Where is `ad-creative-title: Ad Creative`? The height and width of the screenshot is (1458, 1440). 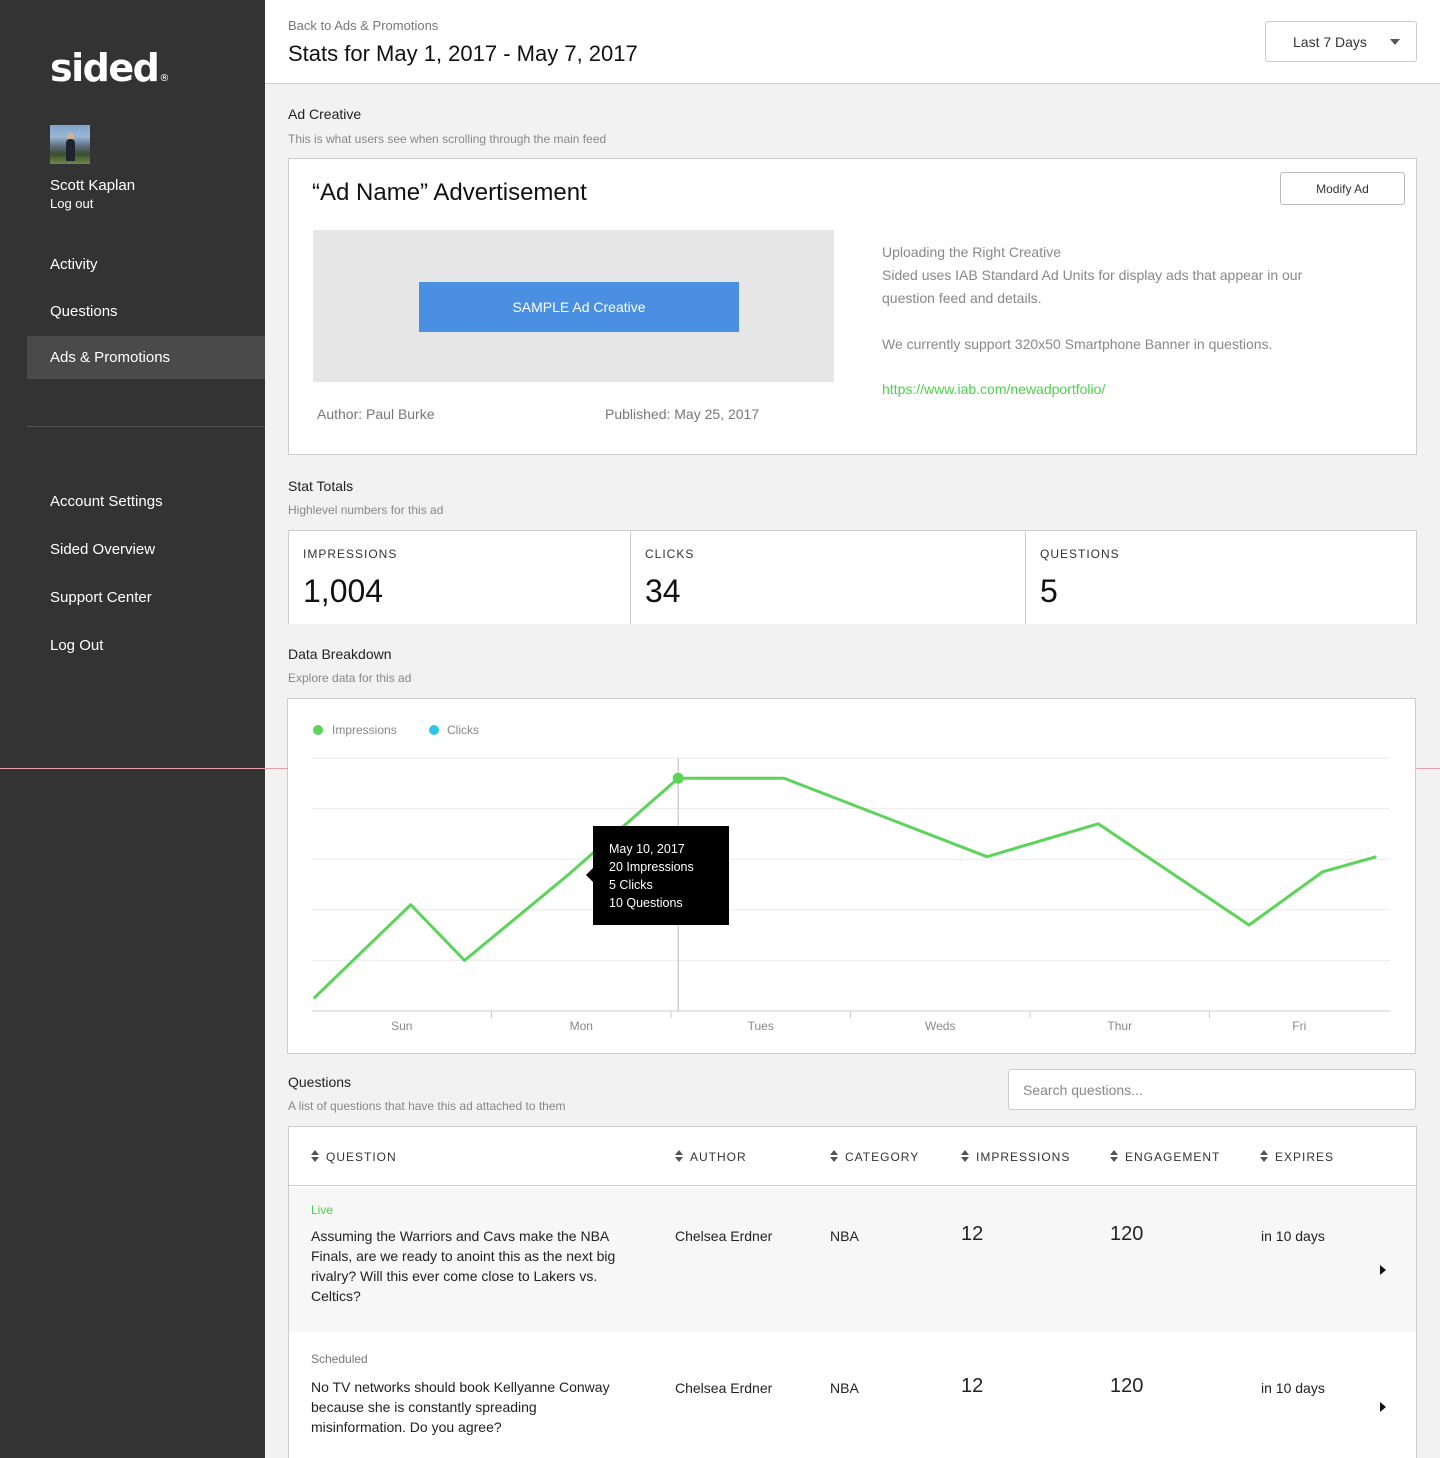 ad-creative-title: Ad Creative is located at coordinates (325, 114).